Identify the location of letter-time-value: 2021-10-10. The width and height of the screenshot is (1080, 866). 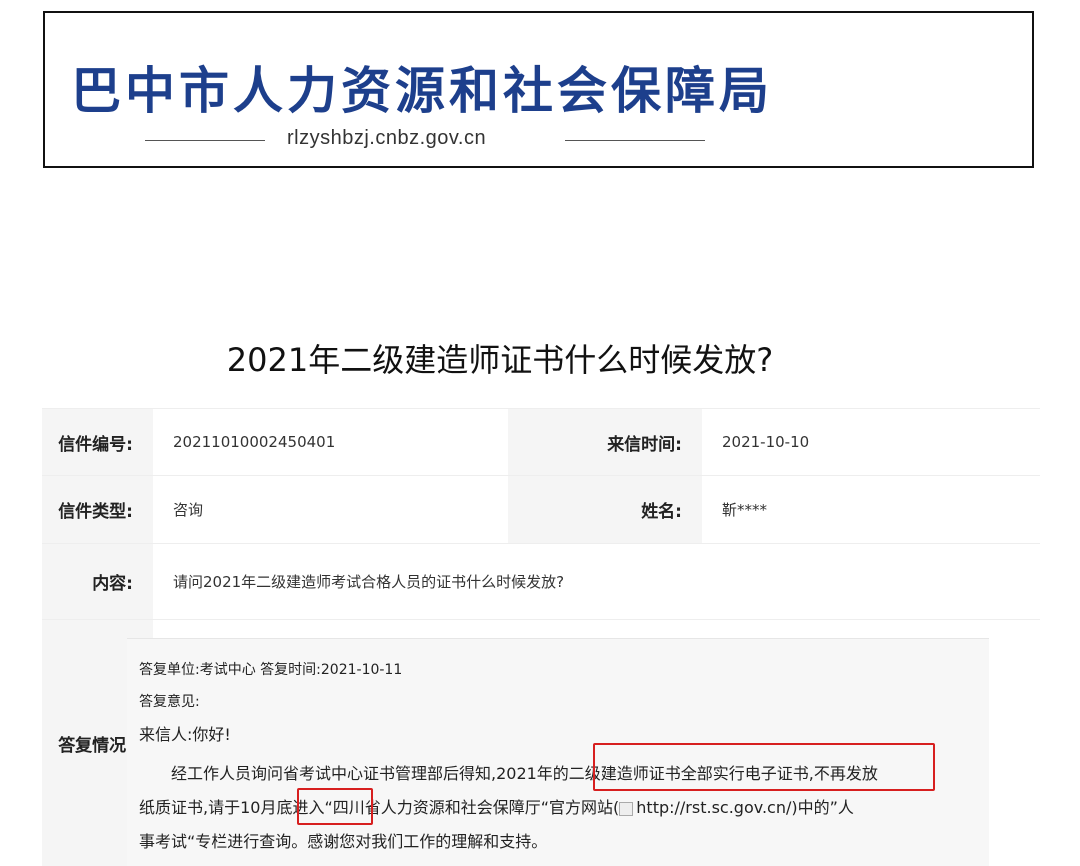
(871, 442).